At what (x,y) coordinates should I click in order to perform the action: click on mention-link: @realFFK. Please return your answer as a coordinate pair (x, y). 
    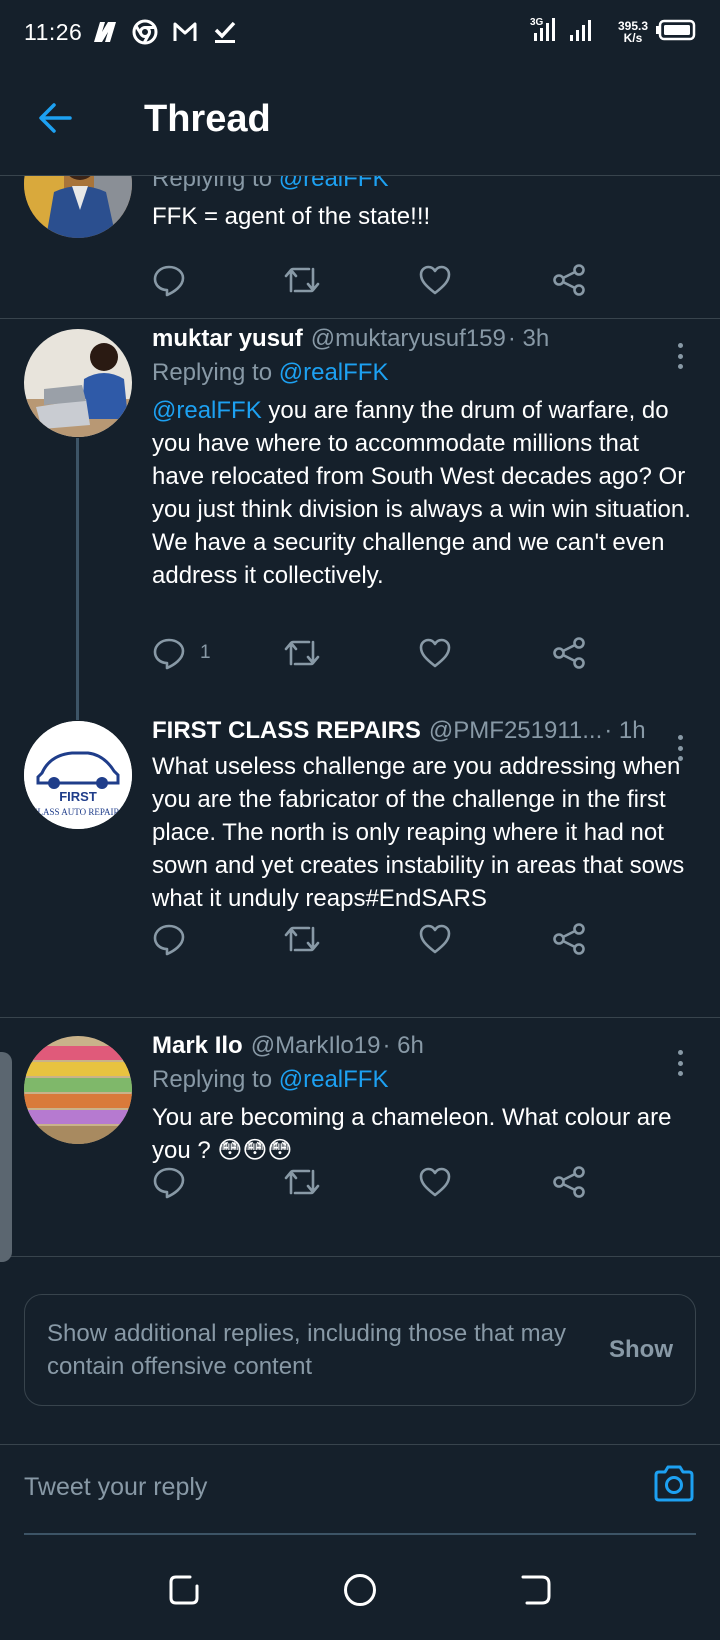
    Looking at the image, I should click on (207, 410).